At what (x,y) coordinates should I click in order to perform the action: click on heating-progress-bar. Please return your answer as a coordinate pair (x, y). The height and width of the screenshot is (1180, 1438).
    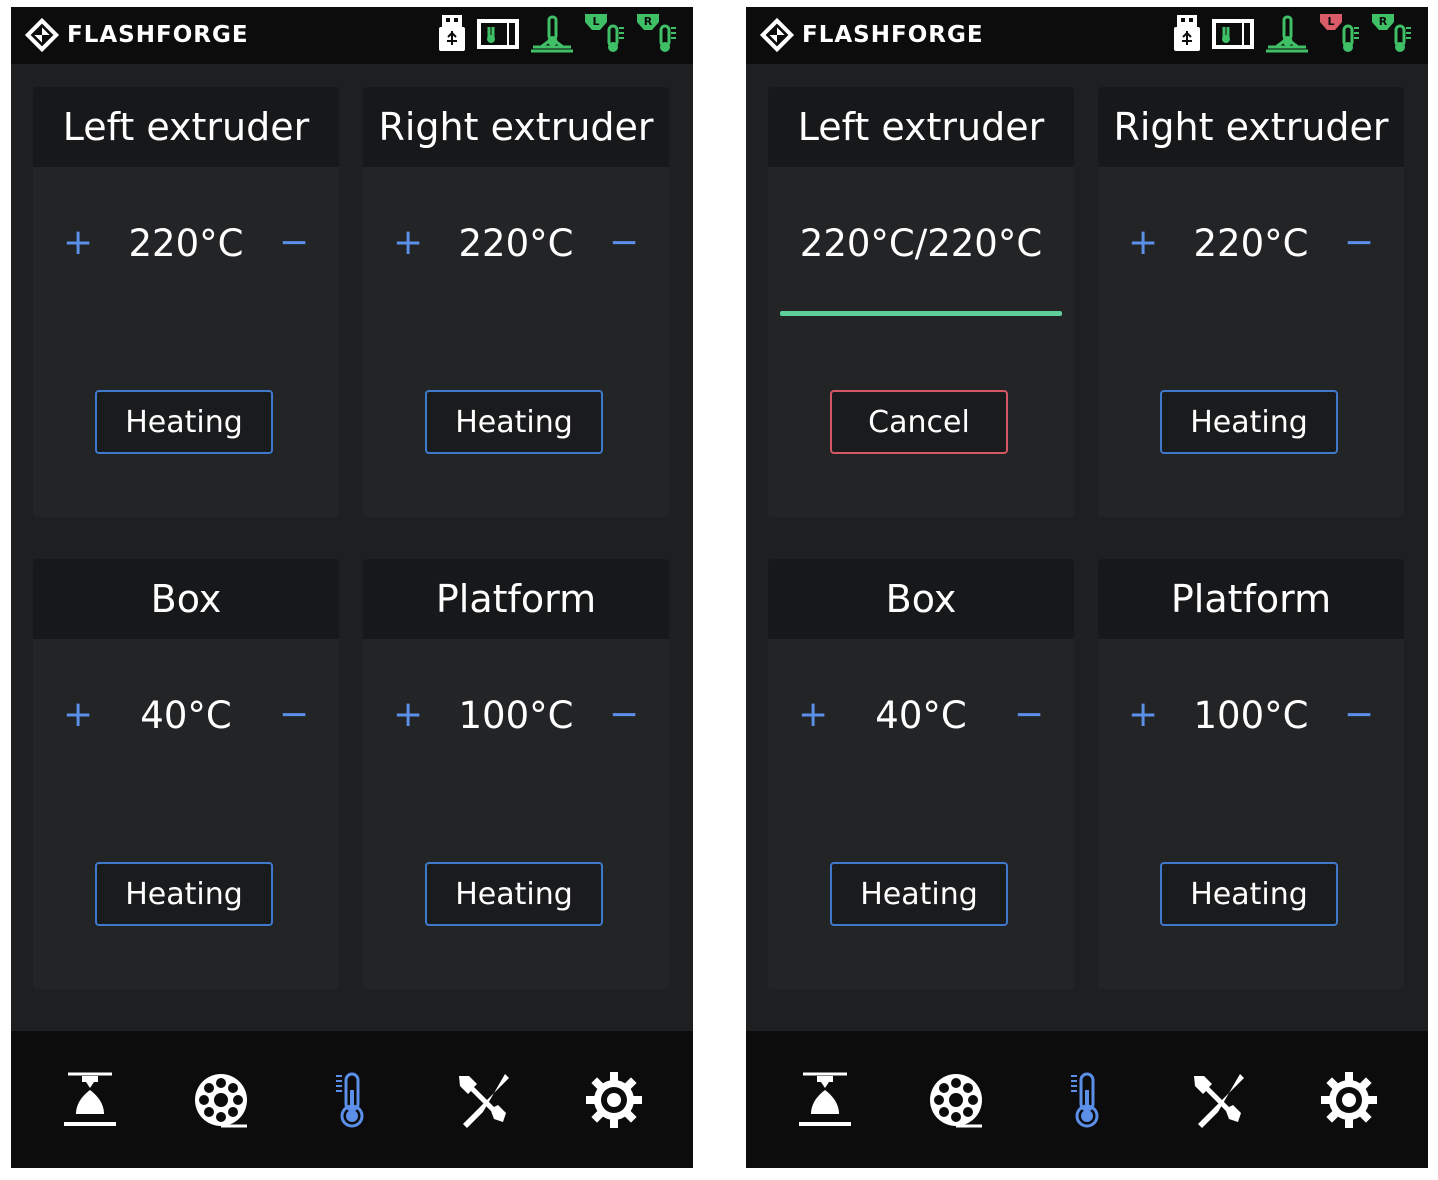
    Looking at the image, I should click on (921, 313).